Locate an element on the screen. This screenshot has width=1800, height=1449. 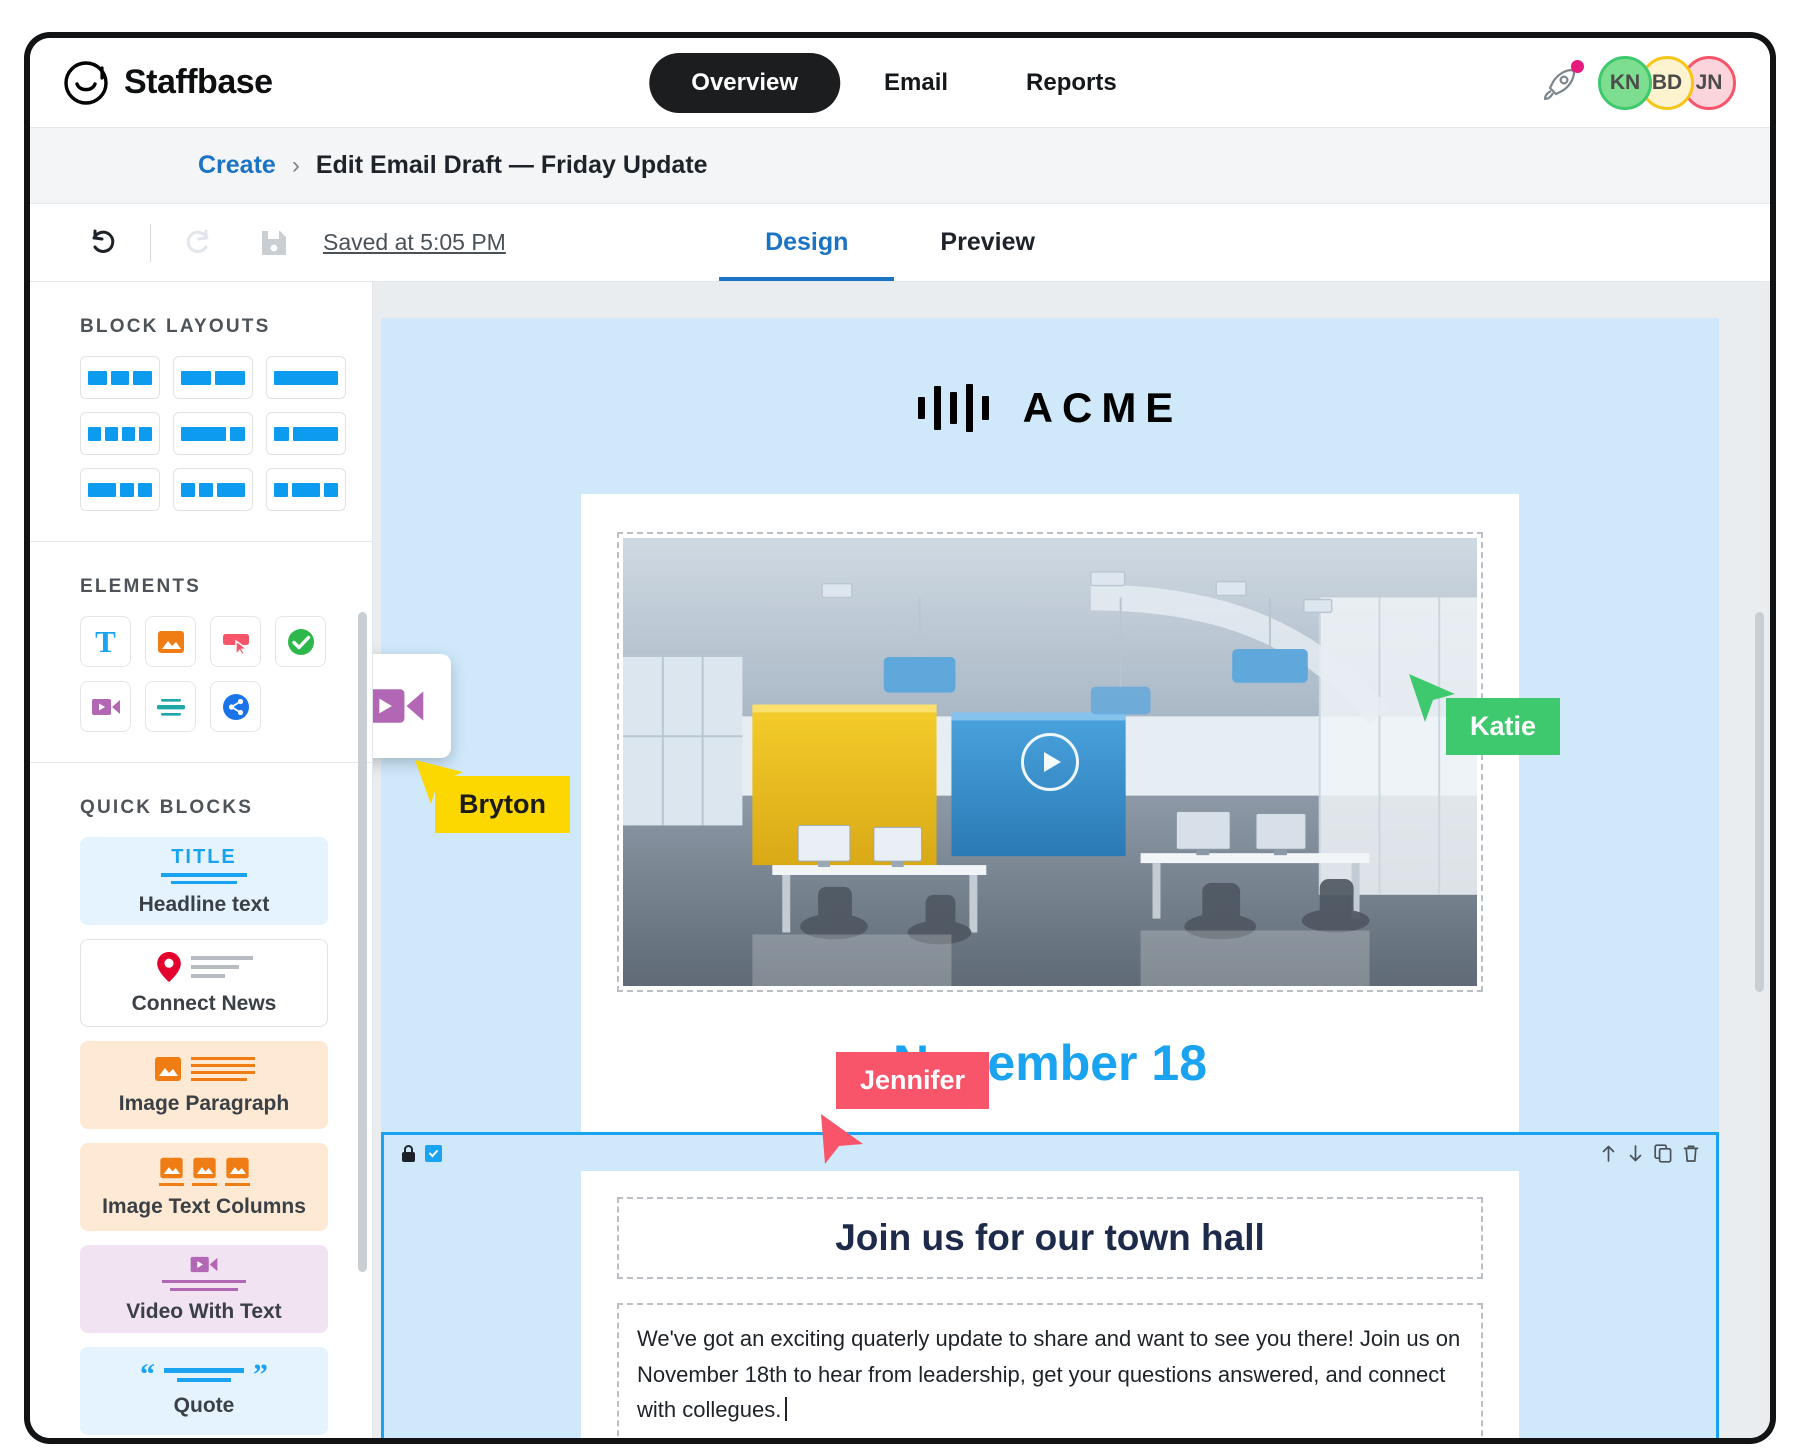
main-nav: Overview Email Reports is located at coordinates (900, 82).